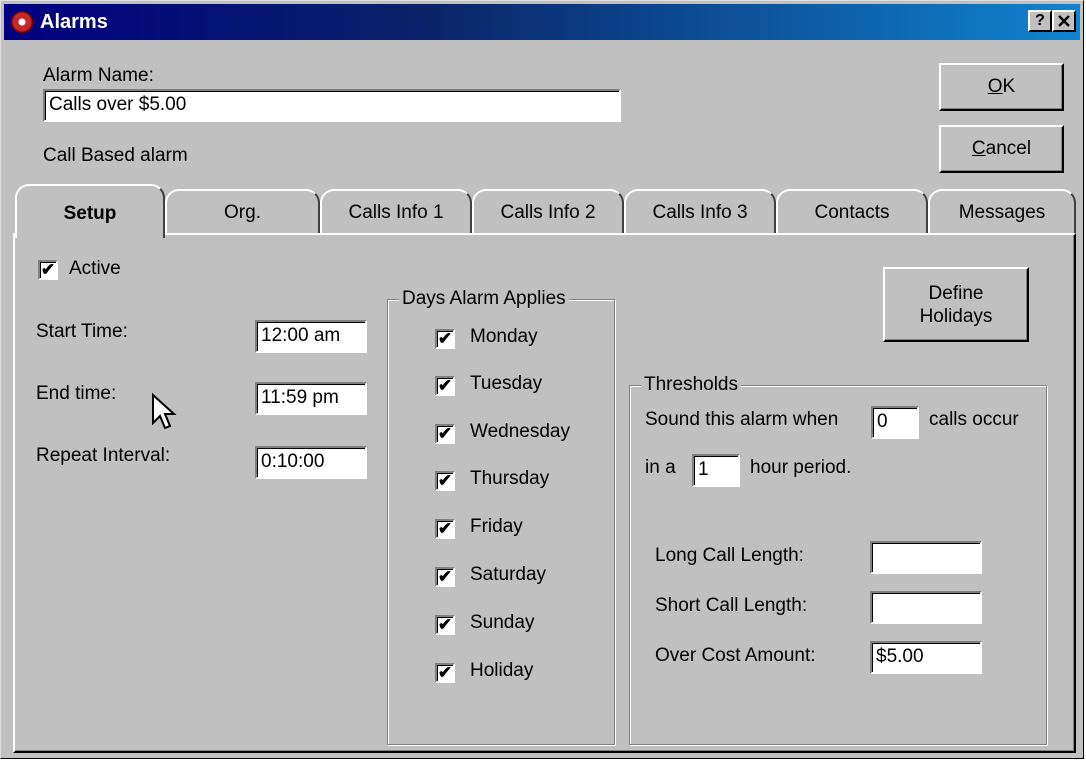 This screenshot has height=761, width=1086. What do you see at coordinates (995, 86) in the screenshot?
I see `ok-accel: O` at bounding box center [995, 86].